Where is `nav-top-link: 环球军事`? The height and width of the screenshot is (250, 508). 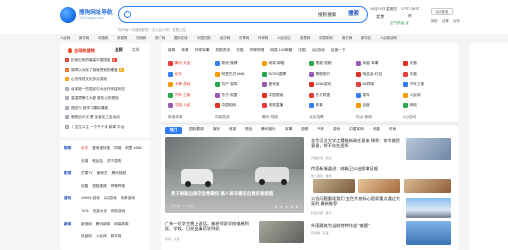
nav-top-link: 环球军事 is located at coordinates (202, 50).